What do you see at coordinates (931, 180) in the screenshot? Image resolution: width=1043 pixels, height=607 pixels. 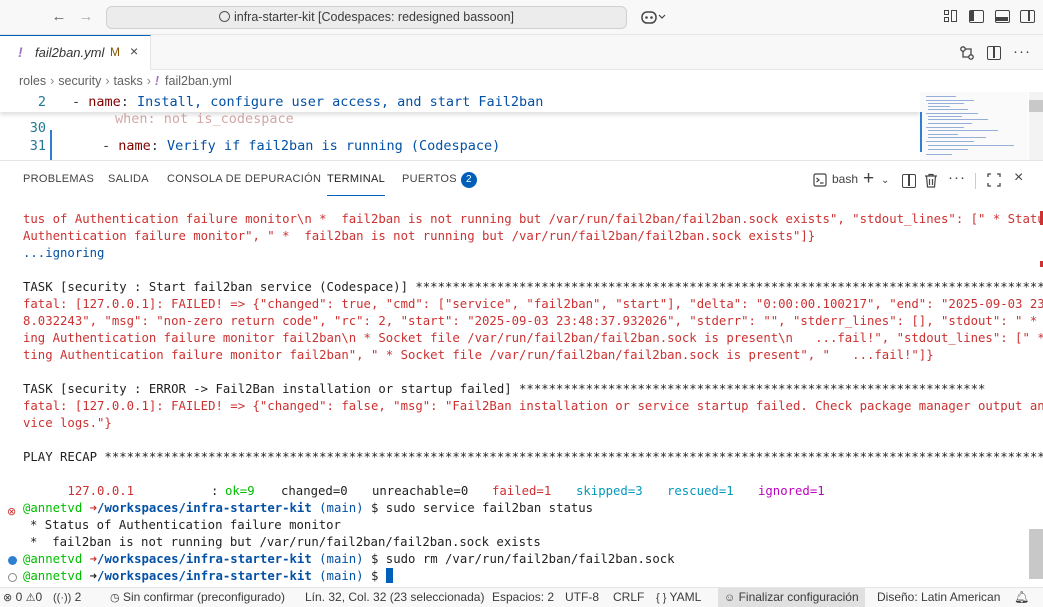 I see `trash-icon` at bounding box center [931, 180].